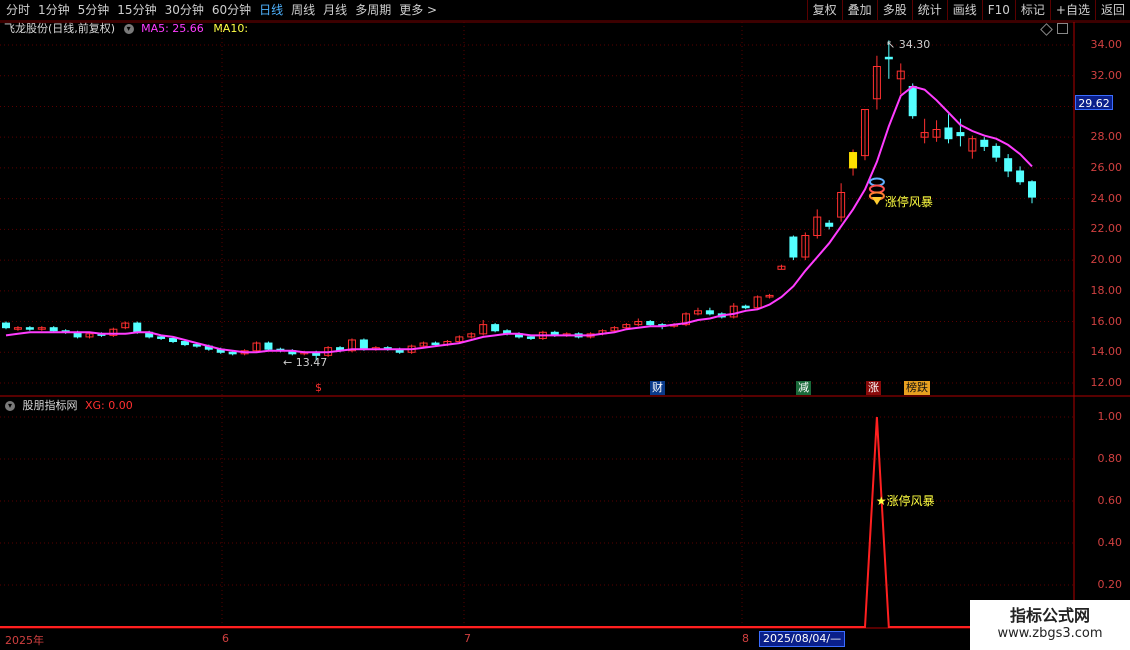  I want to click on period-tab-3: 15分钟, so click(136, 10).